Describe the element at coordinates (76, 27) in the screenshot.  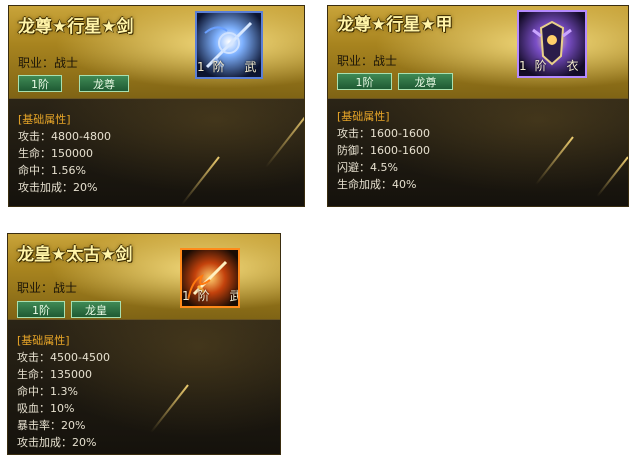
I see `item-title: 龙尊★行星★剑` at that location.